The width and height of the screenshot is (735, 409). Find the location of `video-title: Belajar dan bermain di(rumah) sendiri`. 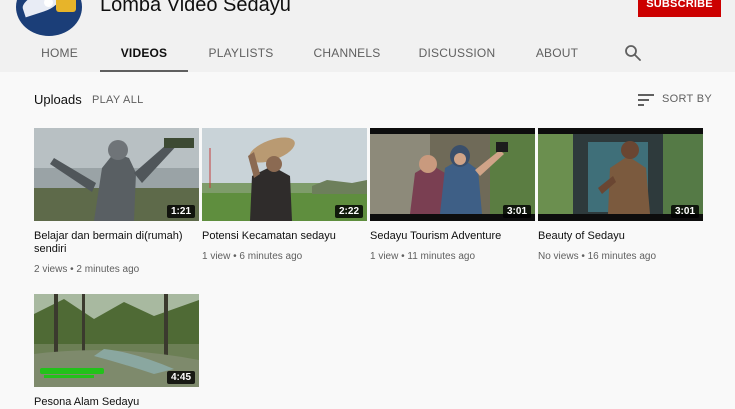

video-title: Belajar dan bermain di(rumah) sendiri is located at coordinates (109, 243).